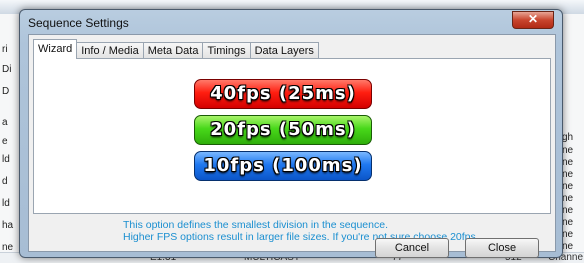  Describe the element at coordinates (55, 49) in the screenshot. I see `tab-wizard: Wizard` at that location.